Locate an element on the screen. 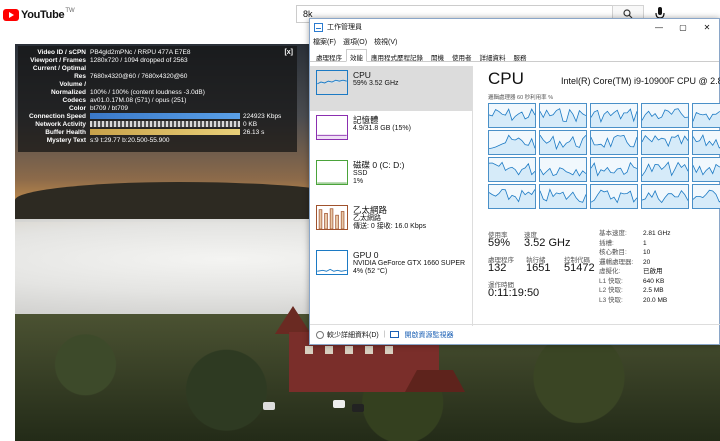 The height and width of the screenshot is (441, 720). stats-row: Current / Optimal is located at coordinates (59, 68).